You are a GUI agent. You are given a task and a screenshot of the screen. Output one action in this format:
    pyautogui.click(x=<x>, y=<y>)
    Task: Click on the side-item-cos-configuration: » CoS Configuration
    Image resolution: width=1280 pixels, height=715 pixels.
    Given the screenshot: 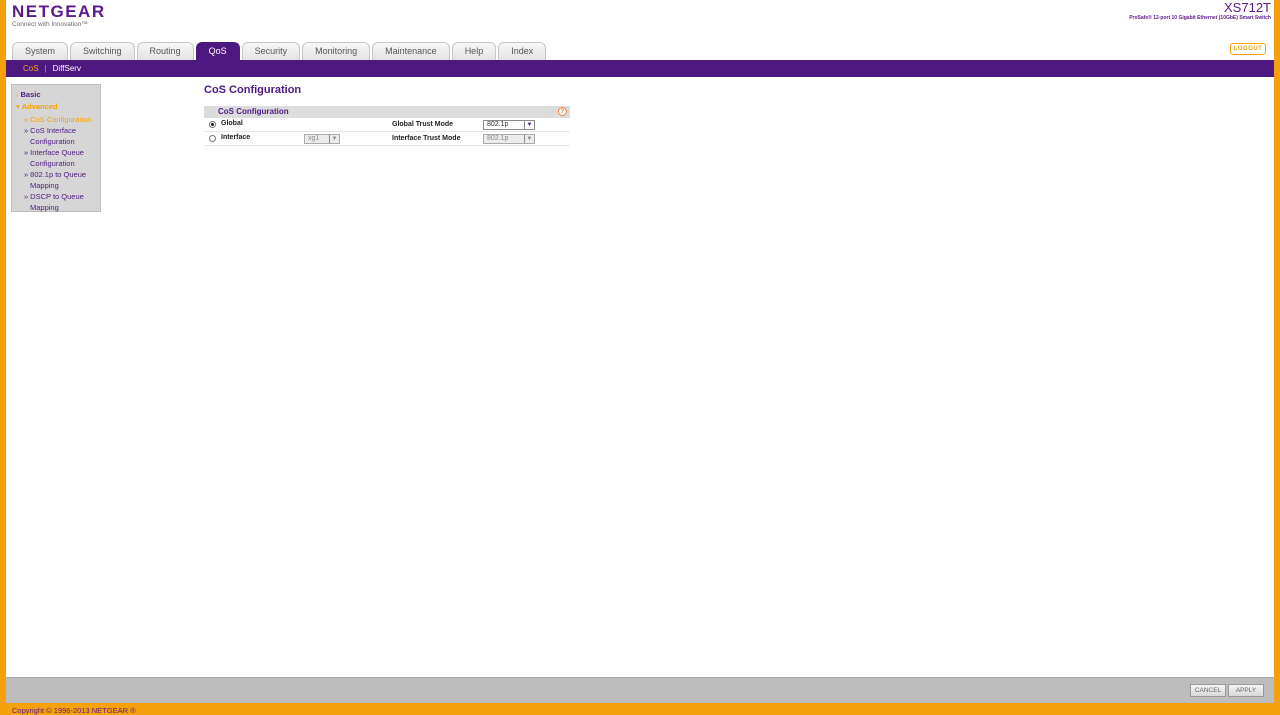 What is the action you would take?
    pyautogui.click(x=58, y=119)
    